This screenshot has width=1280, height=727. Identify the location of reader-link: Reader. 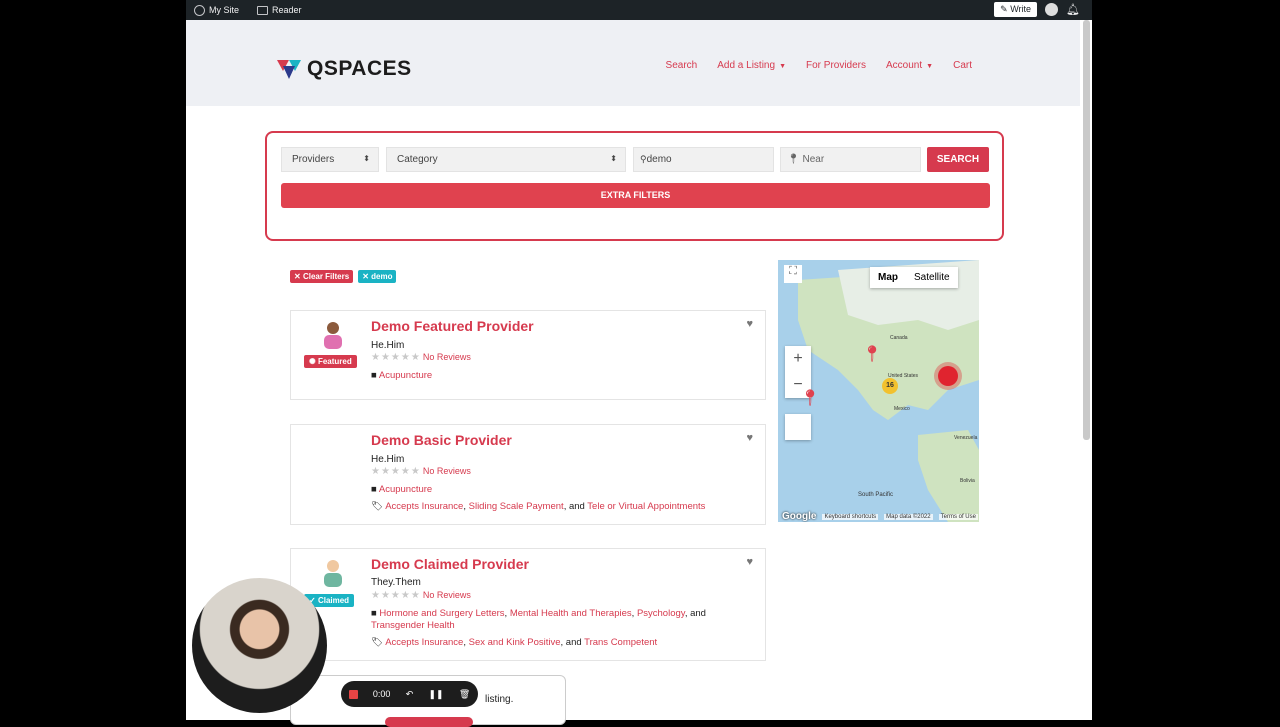
(279, 10).